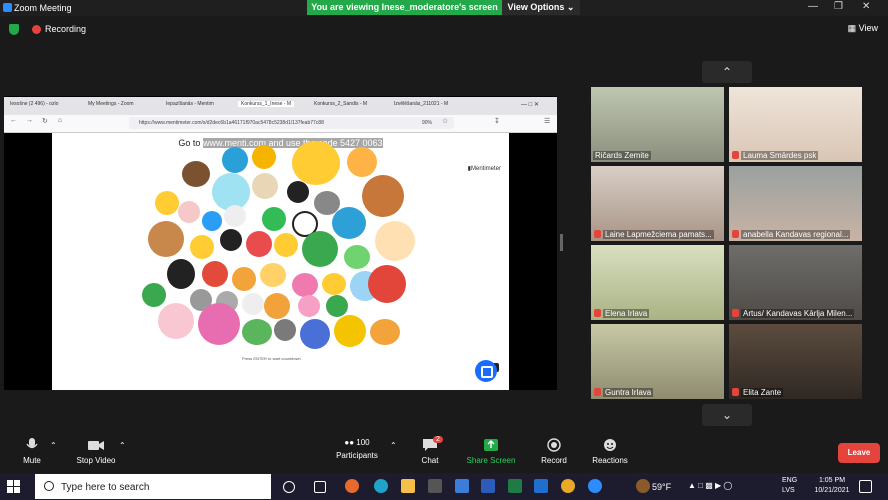 The width and height of the screenshot is (888, 500). I want to click on cortana-icon, so click(289, 487).